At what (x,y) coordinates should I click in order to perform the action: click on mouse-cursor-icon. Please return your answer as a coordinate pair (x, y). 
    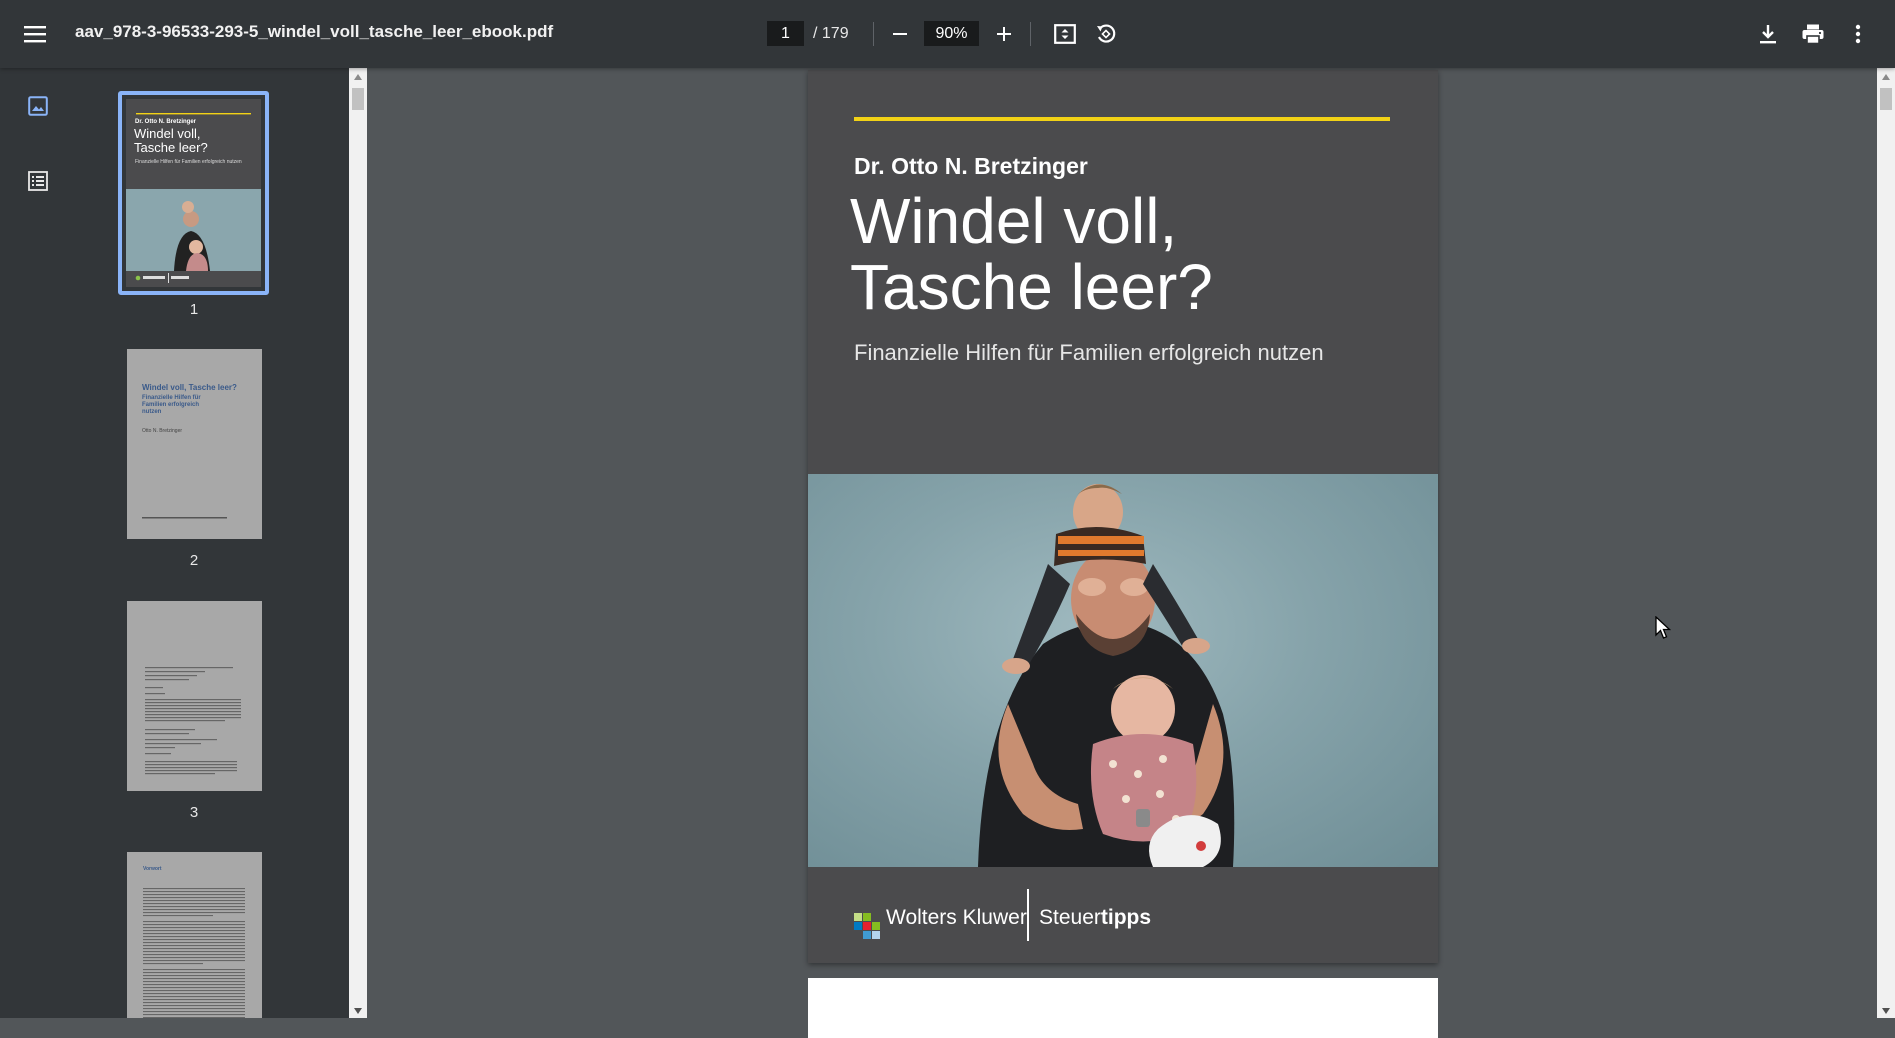
    Looking at the image, I should click on (1663, 627).